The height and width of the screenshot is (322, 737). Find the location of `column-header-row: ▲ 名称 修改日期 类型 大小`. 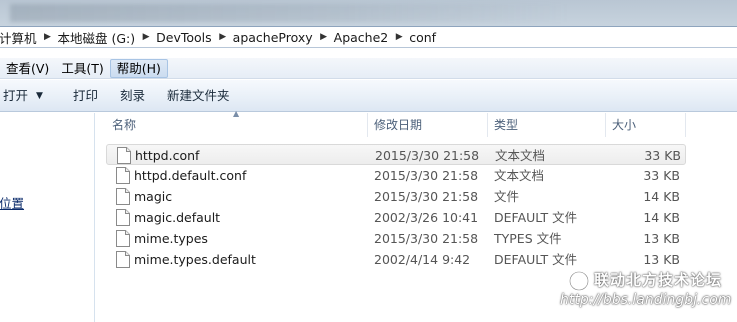

column-header-row: ▲ 名称 修改日期 类型 大小 is located at coordinates (396, 123).